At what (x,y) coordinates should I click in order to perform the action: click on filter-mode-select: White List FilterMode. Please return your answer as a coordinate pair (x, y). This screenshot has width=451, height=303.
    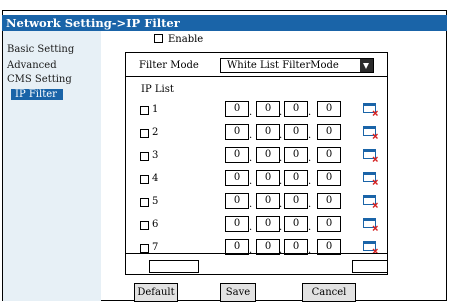
    Looking at the image, I should click on (297, 65).